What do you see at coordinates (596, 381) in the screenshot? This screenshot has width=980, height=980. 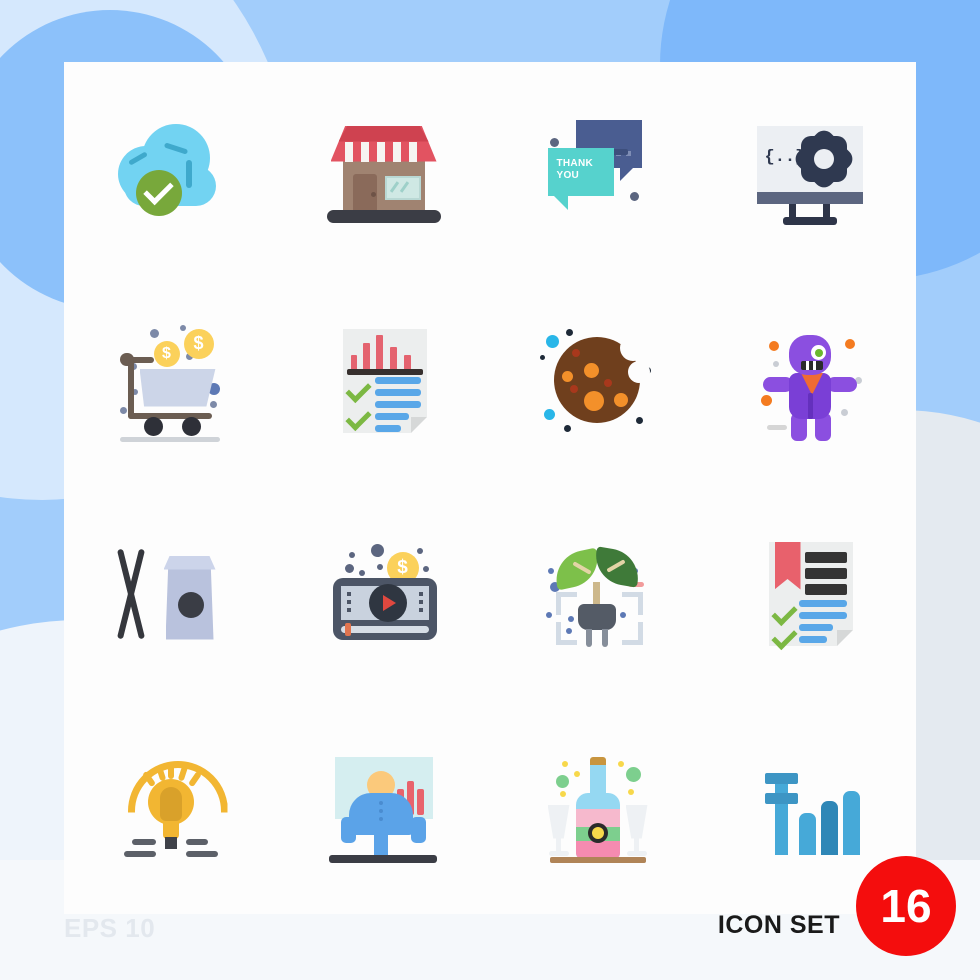 I see `icon-cell-cookie` at bounding box center [596, 381].